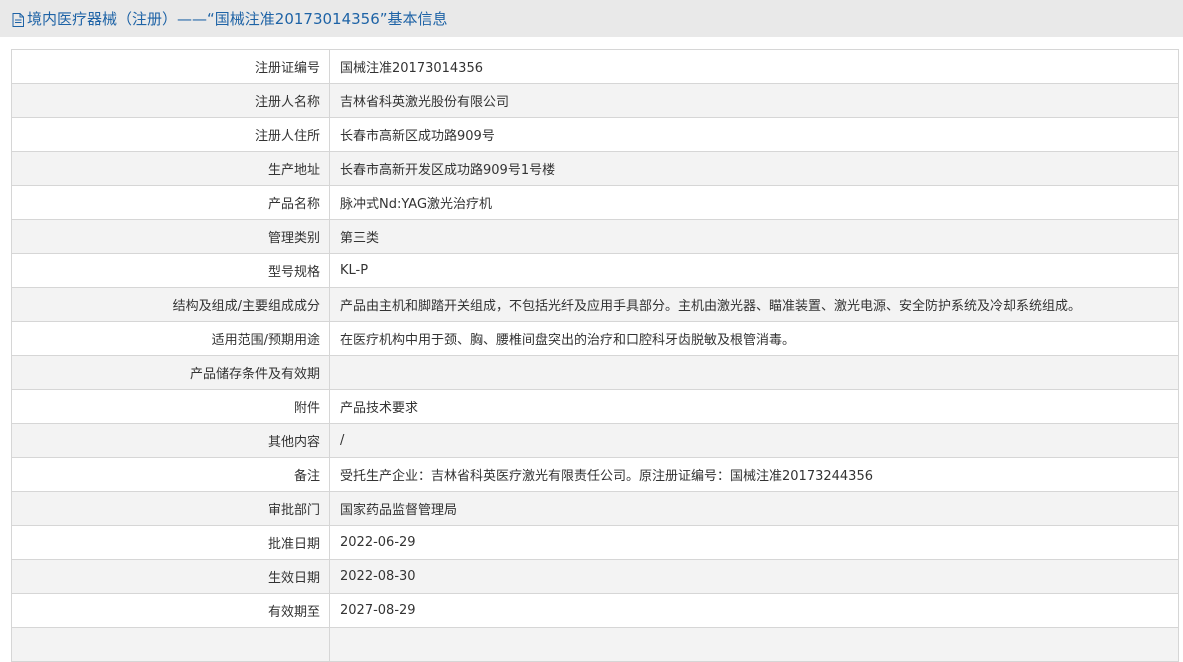  I want to click on field-value: 脉冲式Nd:YAG激光治疗机, so click(754, 202).